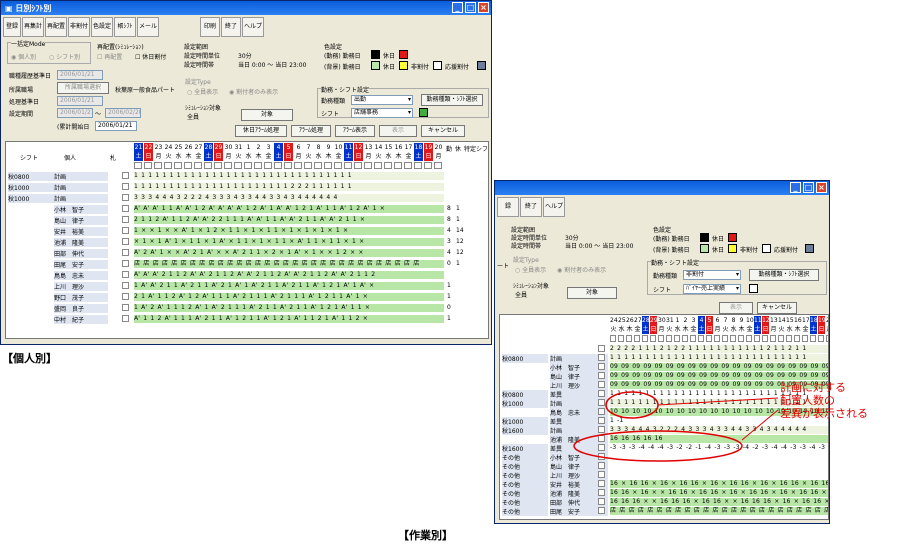 The height and width of the screenshot is (544, 902). I want to click on annotation-overlay, so click(676, 426).